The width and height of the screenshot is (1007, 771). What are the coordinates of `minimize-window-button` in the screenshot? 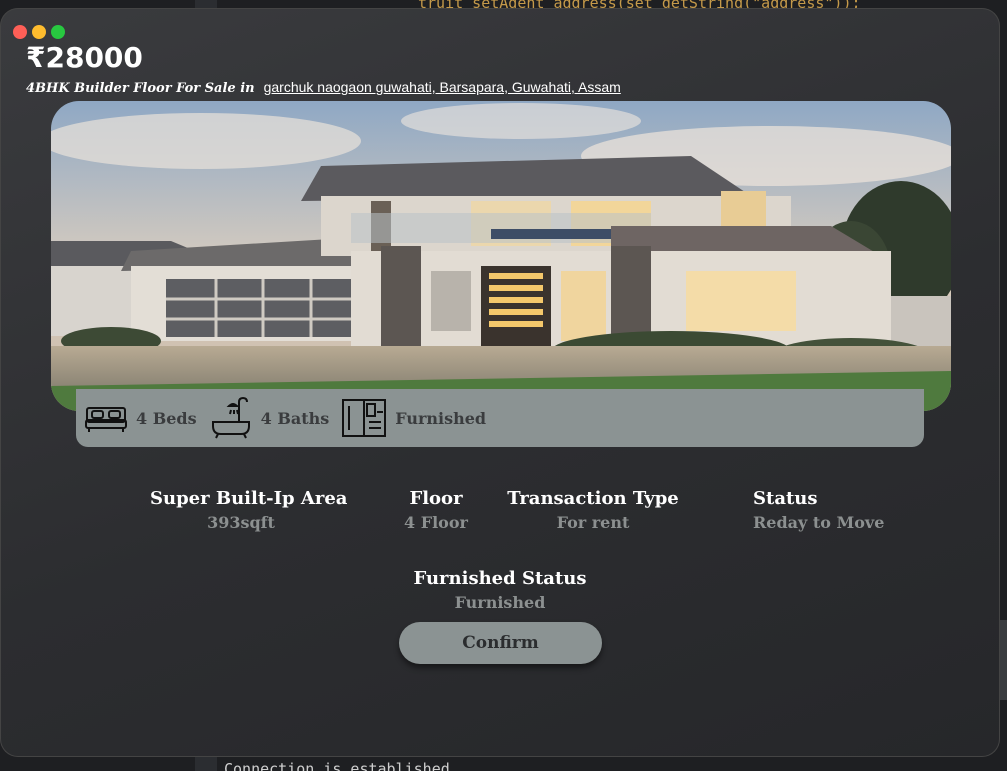 It's located at (39, 32).